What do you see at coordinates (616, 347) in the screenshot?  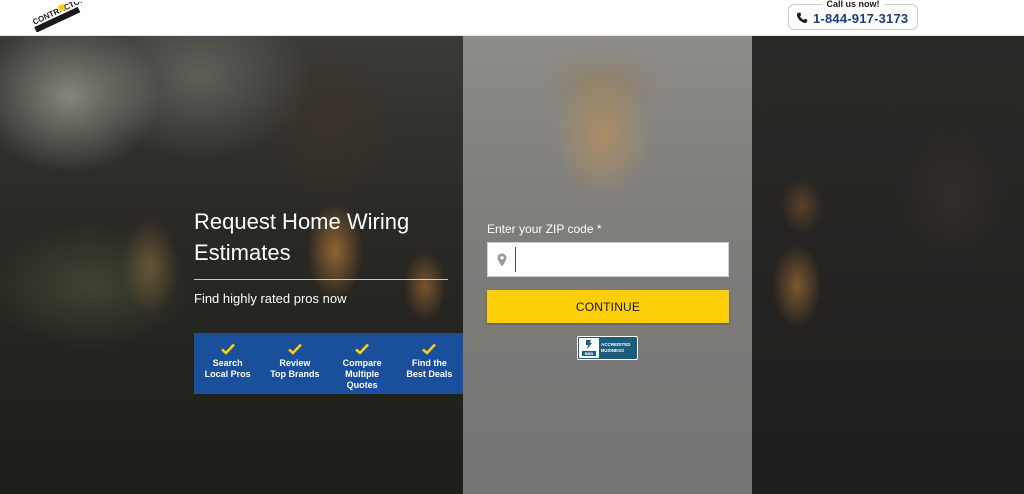 I see `bbb-text: ACCREDITED BUSINESS` at bounding box center [616, 347].